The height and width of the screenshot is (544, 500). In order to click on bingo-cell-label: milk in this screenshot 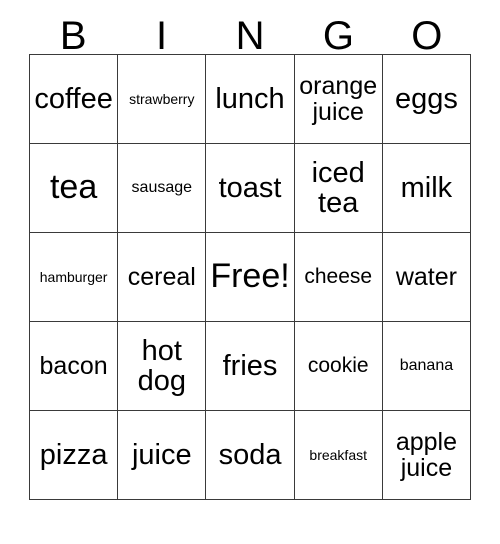, I will do `click(426, 187)`.